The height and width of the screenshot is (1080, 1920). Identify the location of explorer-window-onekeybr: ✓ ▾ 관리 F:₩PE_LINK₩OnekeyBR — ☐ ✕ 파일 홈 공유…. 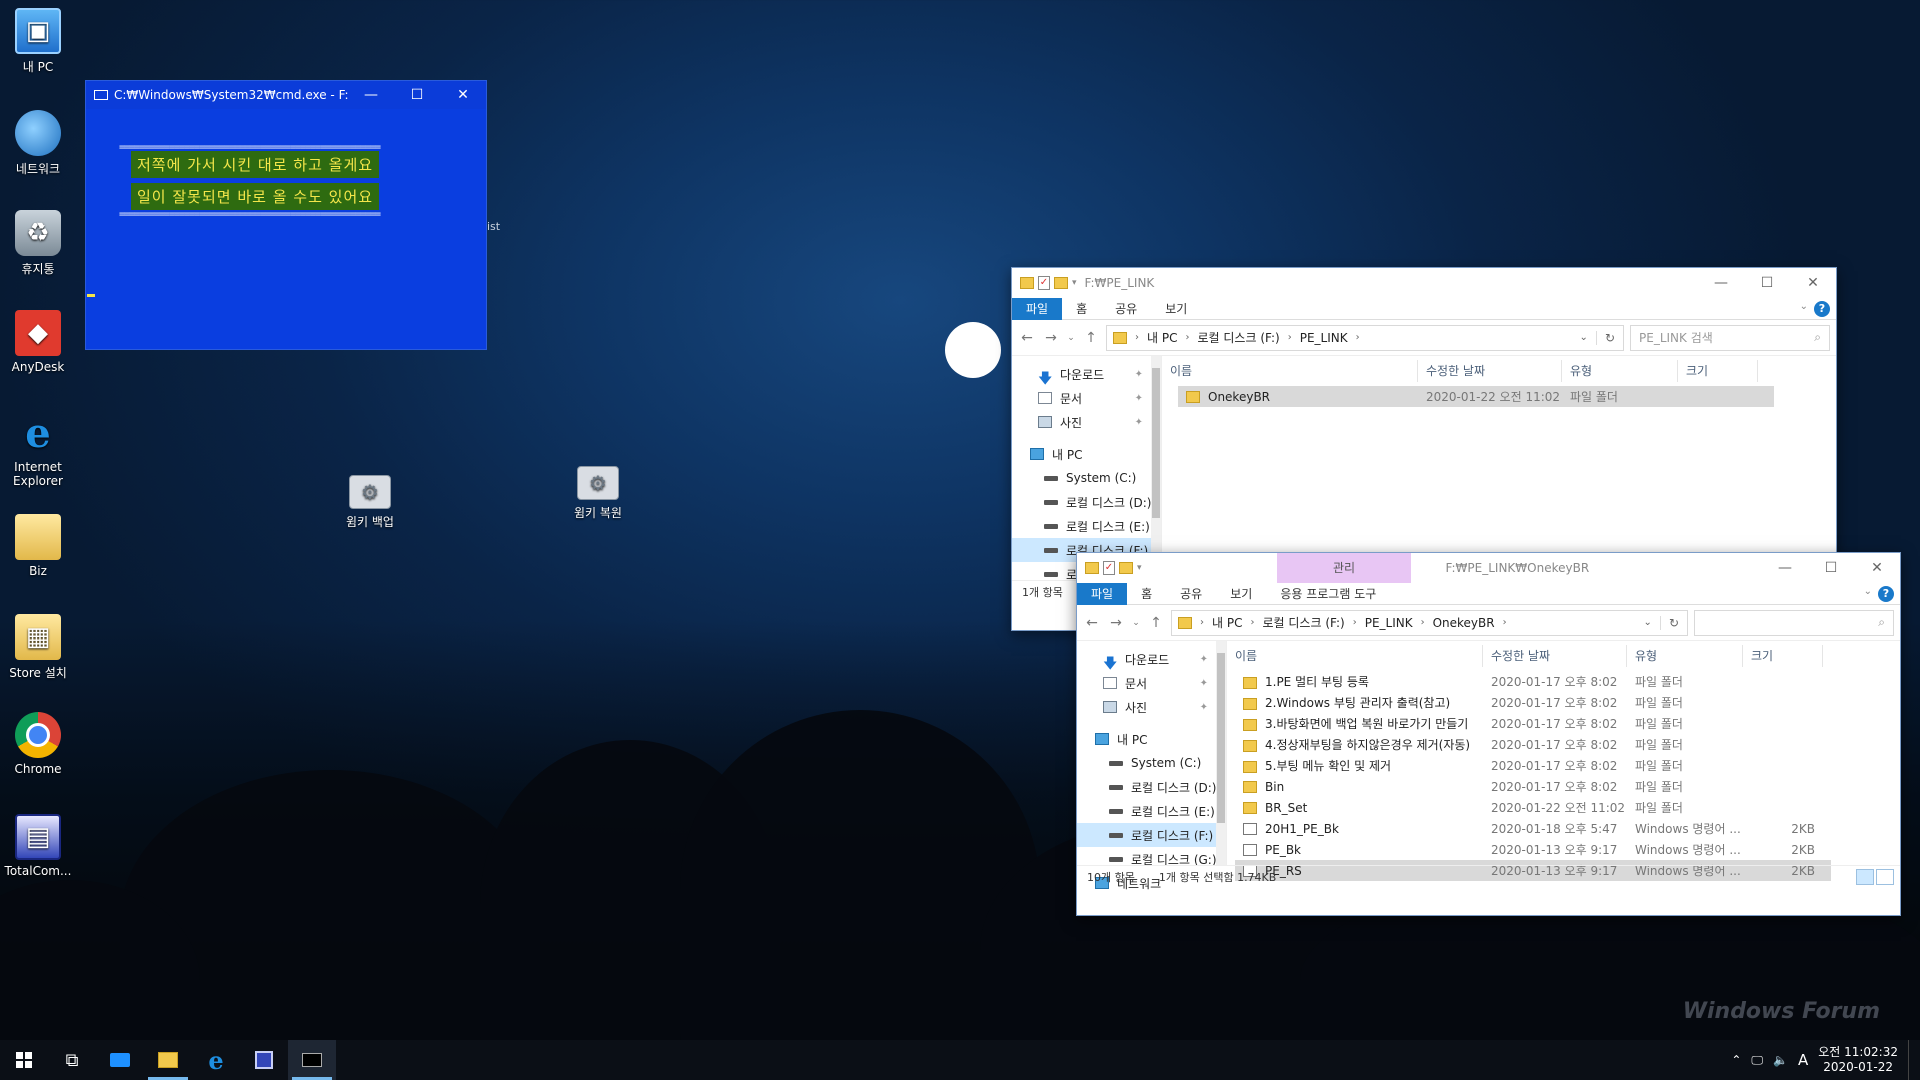
(1488, 734).